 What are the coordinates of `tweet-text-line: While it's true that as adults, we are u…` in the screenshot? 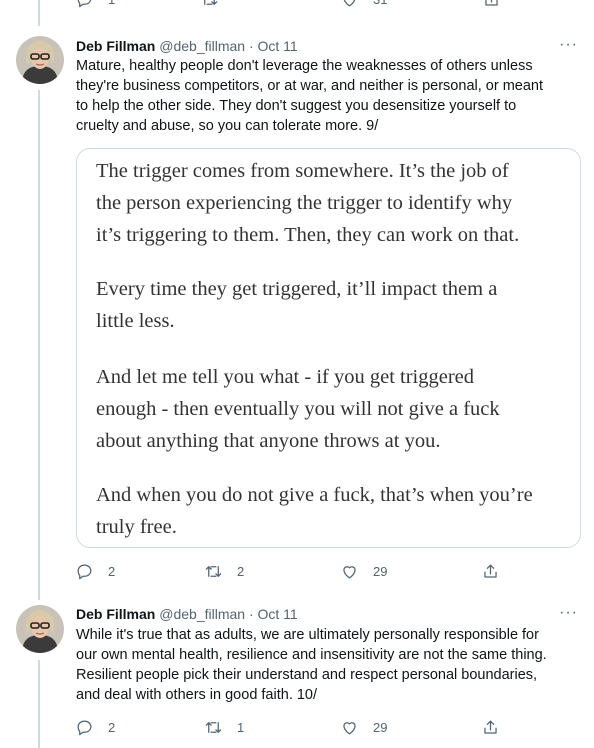 It's located at (307, 635).